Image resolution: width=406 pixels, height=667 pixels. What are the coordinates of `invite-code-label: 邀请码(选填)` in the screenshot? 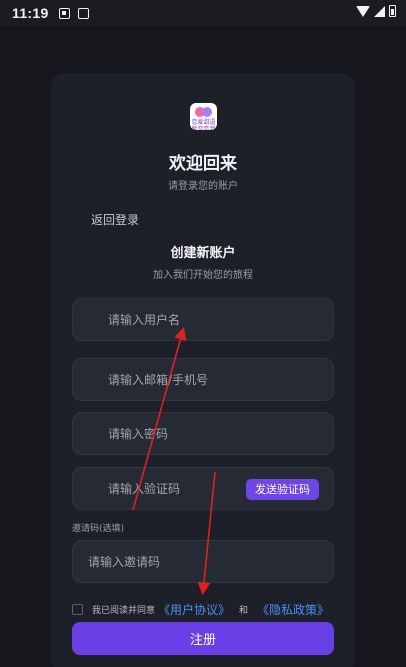 It's located at (98, 529).